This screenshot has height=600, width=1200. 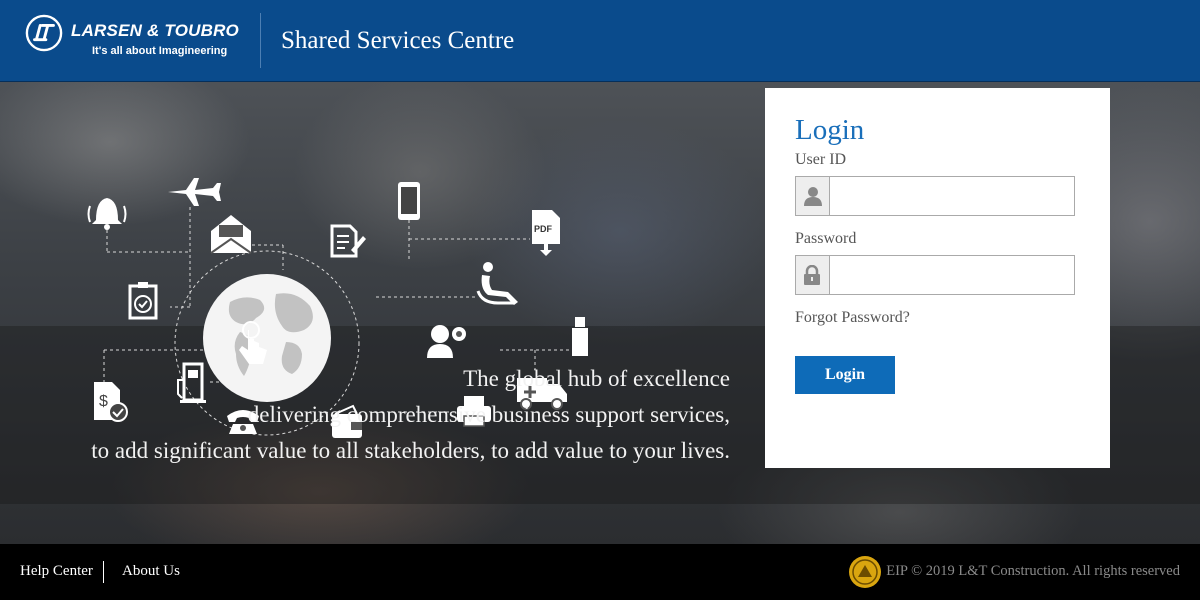 What do you see at coordinates (267, 338) in the screenshot?
I see `globe-icon` at bounding box center [267, 338].